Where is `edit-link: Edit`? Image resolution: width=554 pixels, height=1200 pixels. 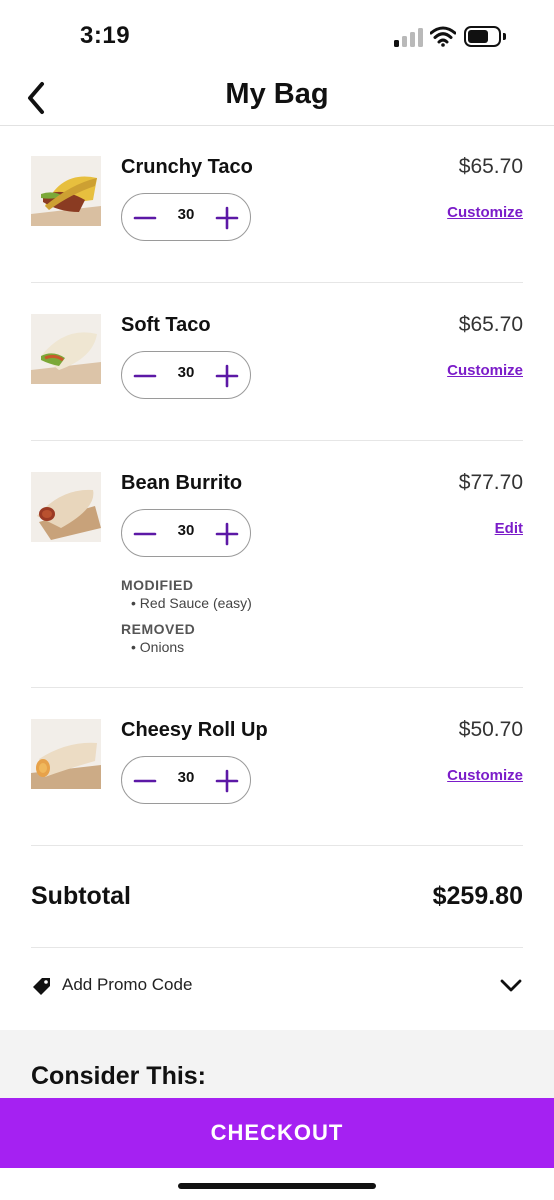
edit-link: Edit is located at coordinates (509, 528).